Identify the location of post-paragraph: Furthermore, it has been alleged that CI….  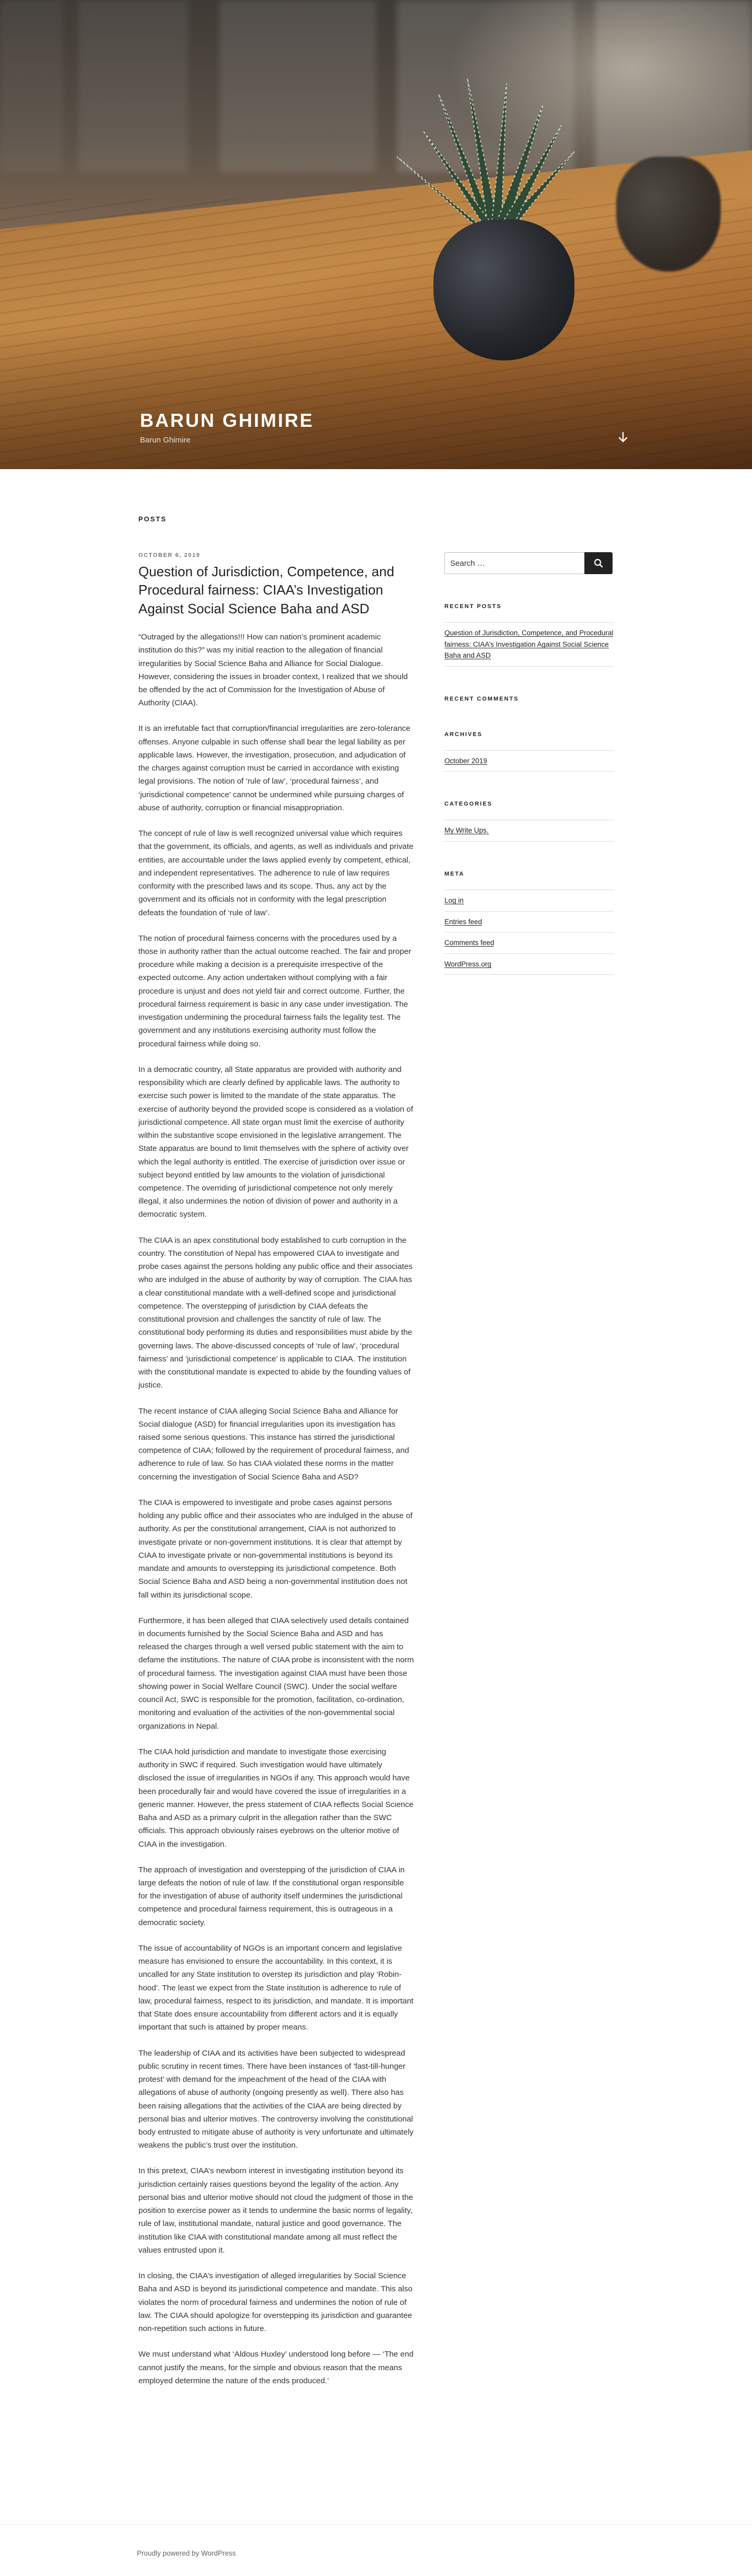
(276, 1673).